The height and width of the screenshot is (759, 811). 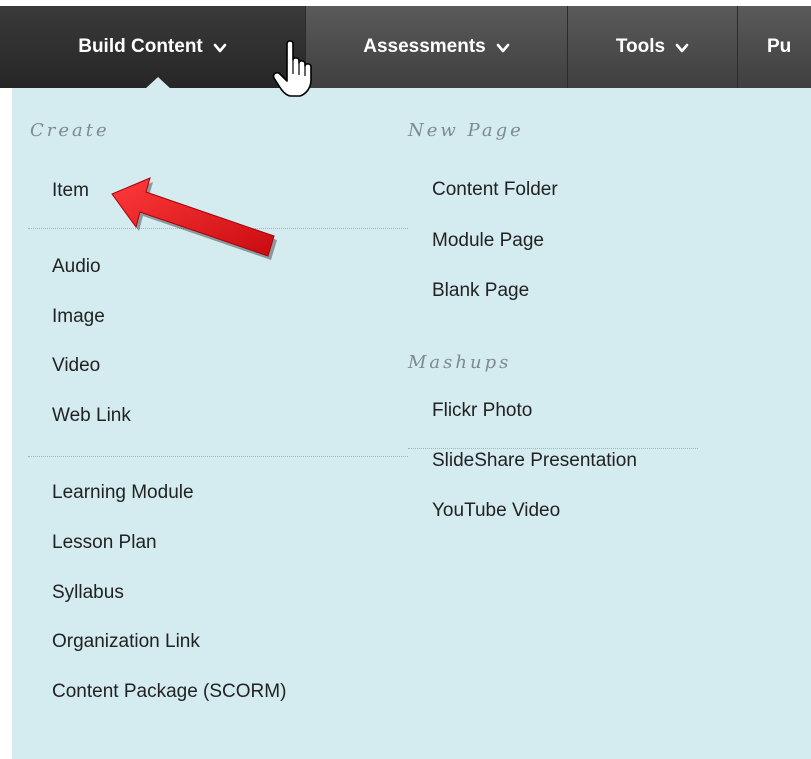 What do you see at coordinates (480, 291) in the screenshot?
I see `menu-item-blank-page: Blank Page` at bounding box center [480, 291].